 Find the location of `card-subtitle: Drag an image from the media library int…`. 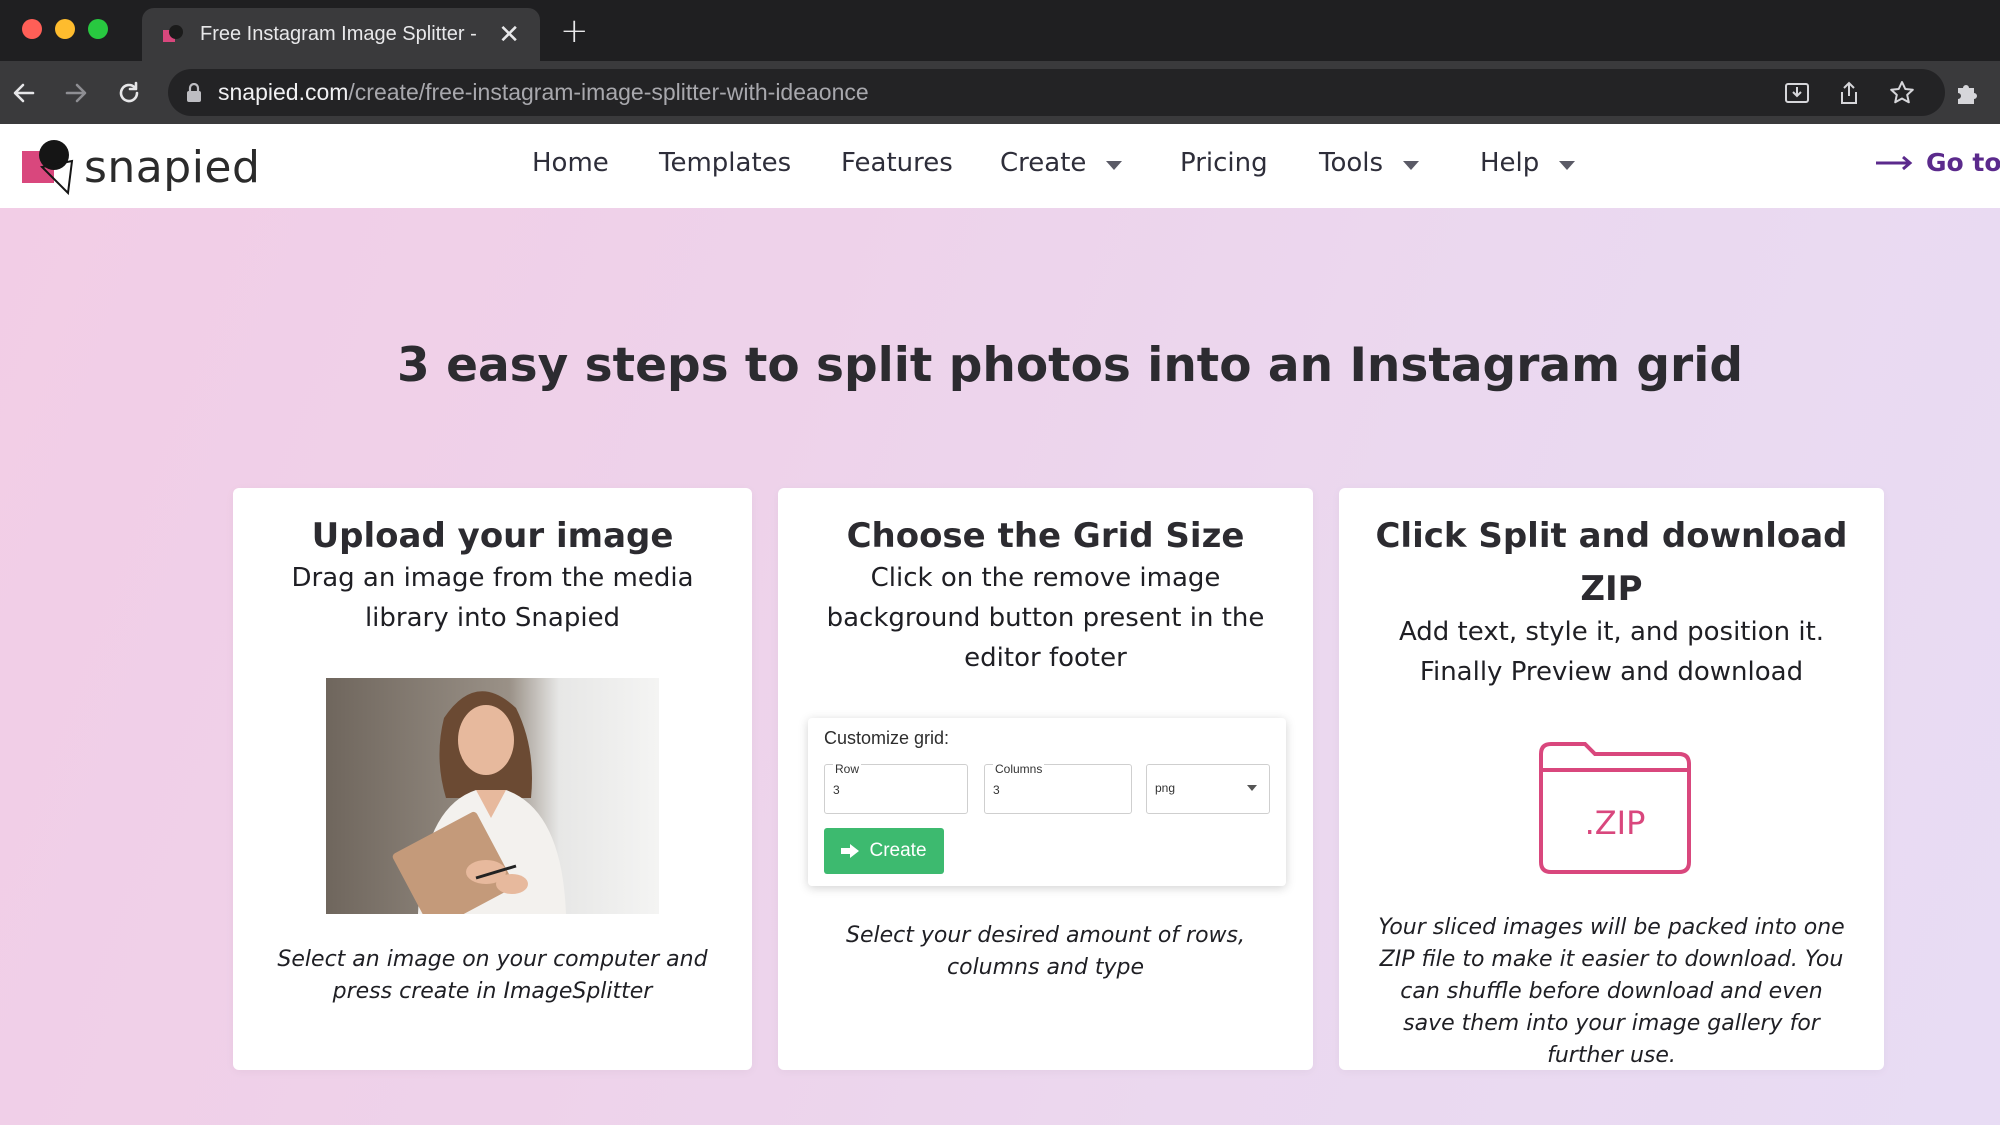

card-subtitle: Drag an image from the media library int… is located at coordinates (492, 598).